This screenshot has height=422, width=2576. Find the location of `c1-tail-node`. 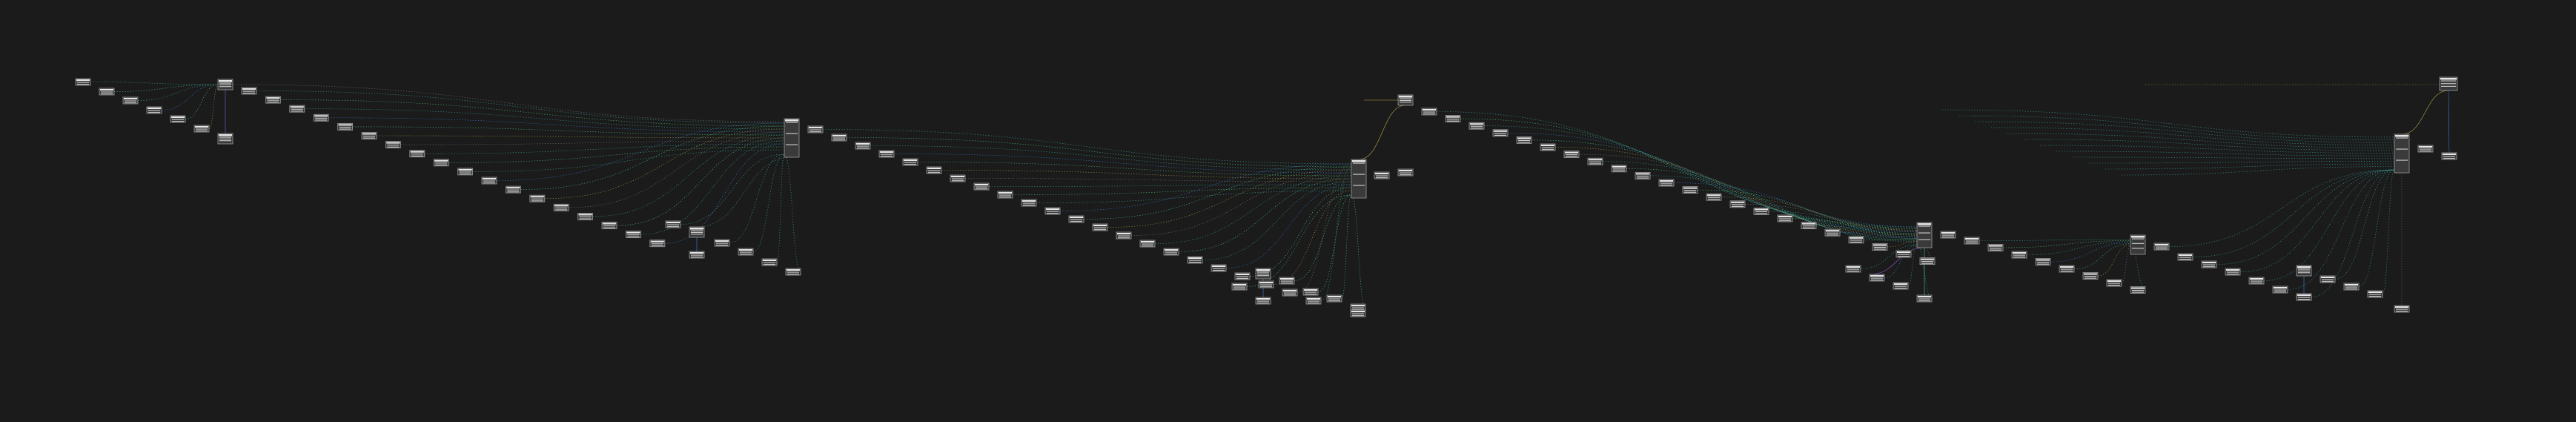

c1-tail-node is located at coordinates (697, 255).